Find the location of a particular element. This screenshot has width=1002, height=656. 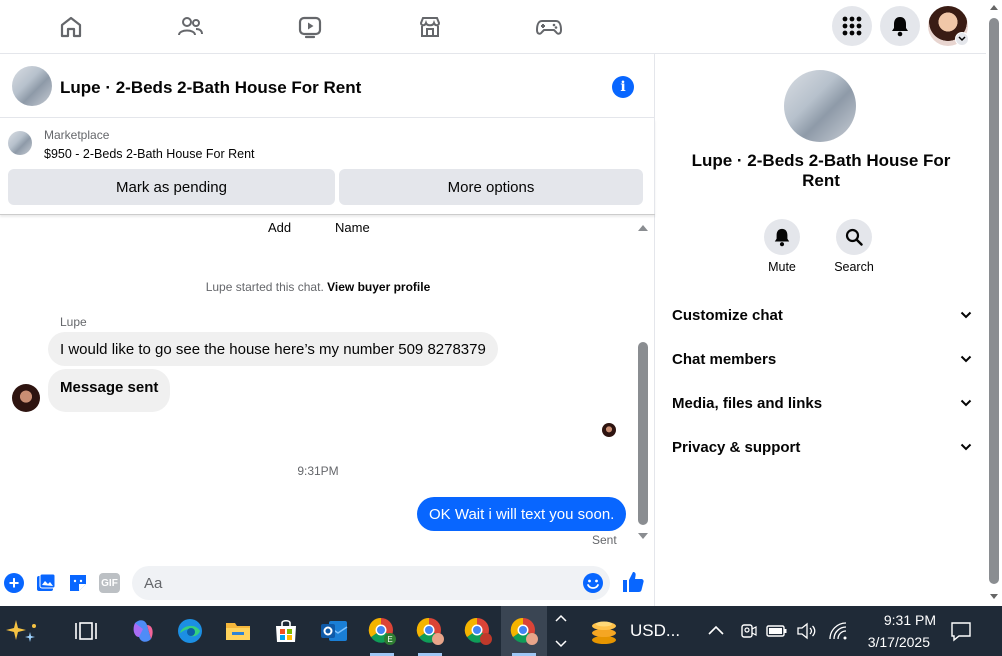

coins-icon is located at coordinates (604, 631).